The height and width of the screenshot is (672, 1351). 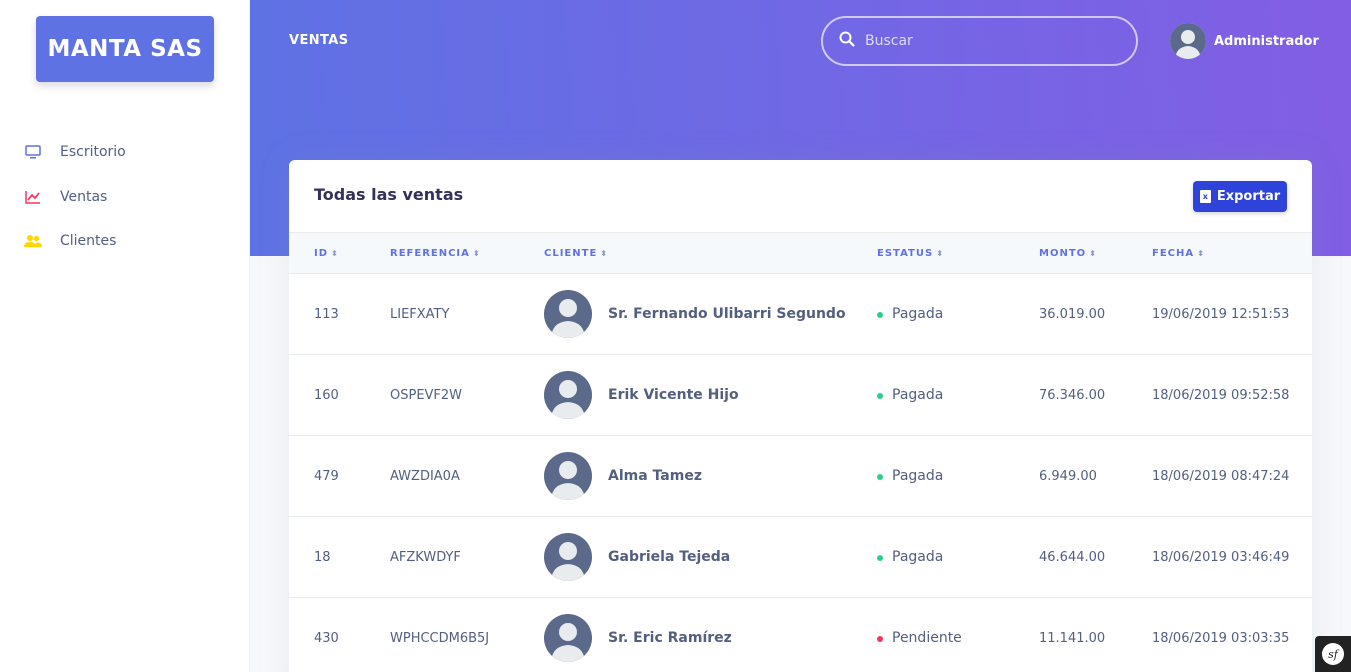 What do you see at coordinates (1221, 476) in the screenshot?
I see `cell-date: 18/06/2019 08:47:24` at bounding box center [1221, 476].